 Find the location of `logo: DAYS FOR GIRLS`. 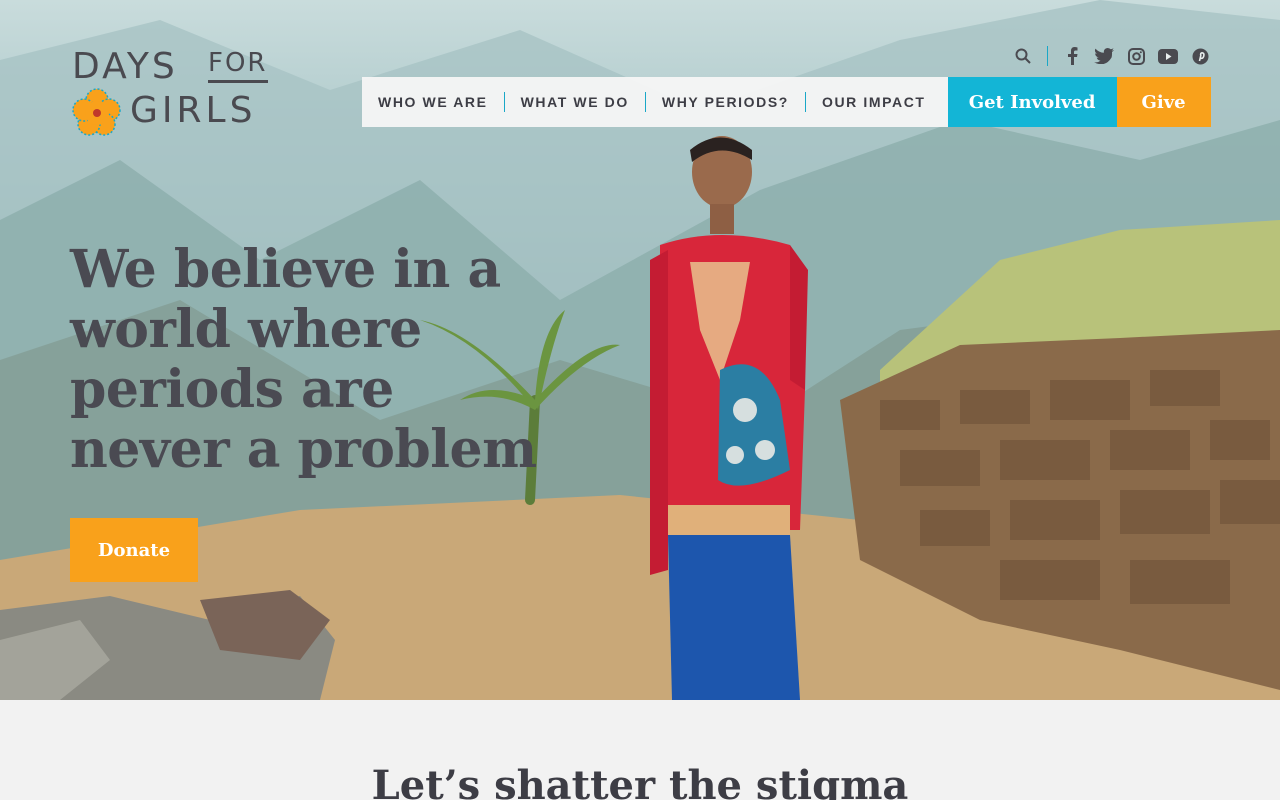

logo: DAYS FOR GIRLS is located at coordinates (177, 92).